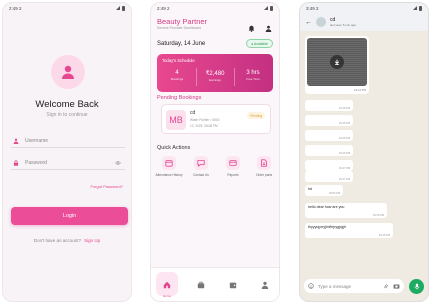  I want to click on quick-action-label: Order parts, so click(264, 175).